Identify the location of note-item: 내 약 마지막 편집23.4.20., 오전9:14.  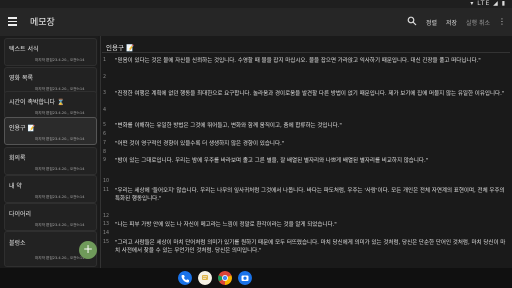
(50, 189).